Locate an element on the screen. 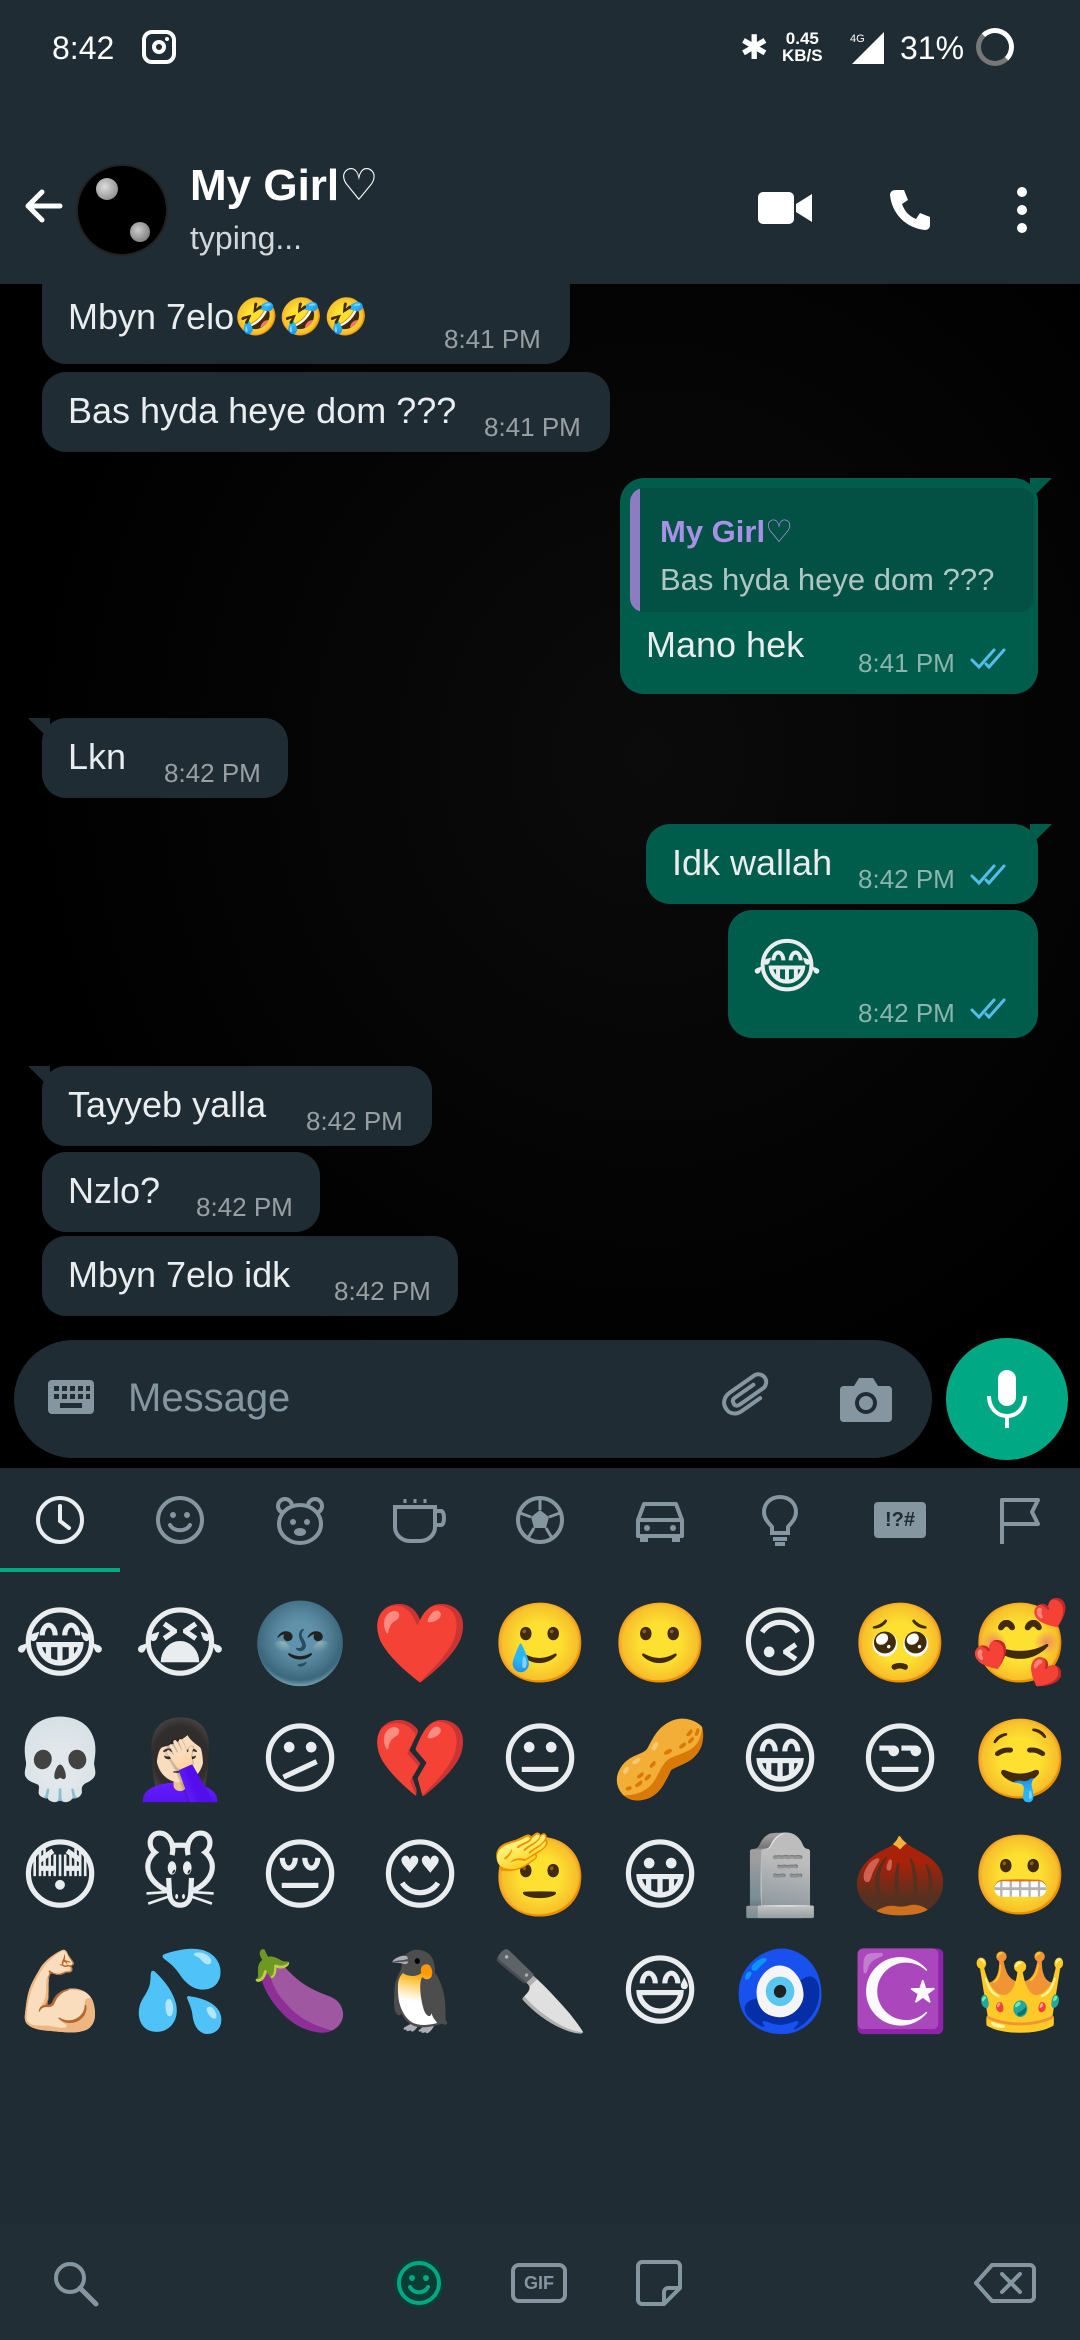  emoji-key: 🍆 is located at coordinates (300, 1992).